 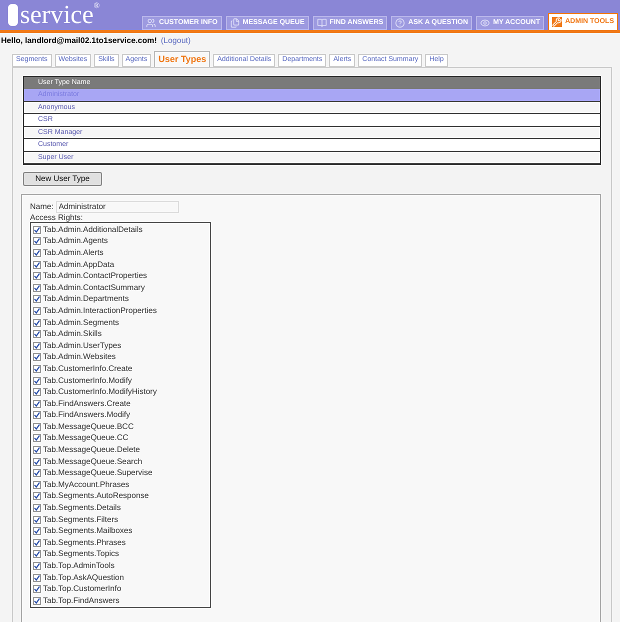 I want to click on access-right-label: Tab.Admin.Alerts, so click(x=73, y=252).